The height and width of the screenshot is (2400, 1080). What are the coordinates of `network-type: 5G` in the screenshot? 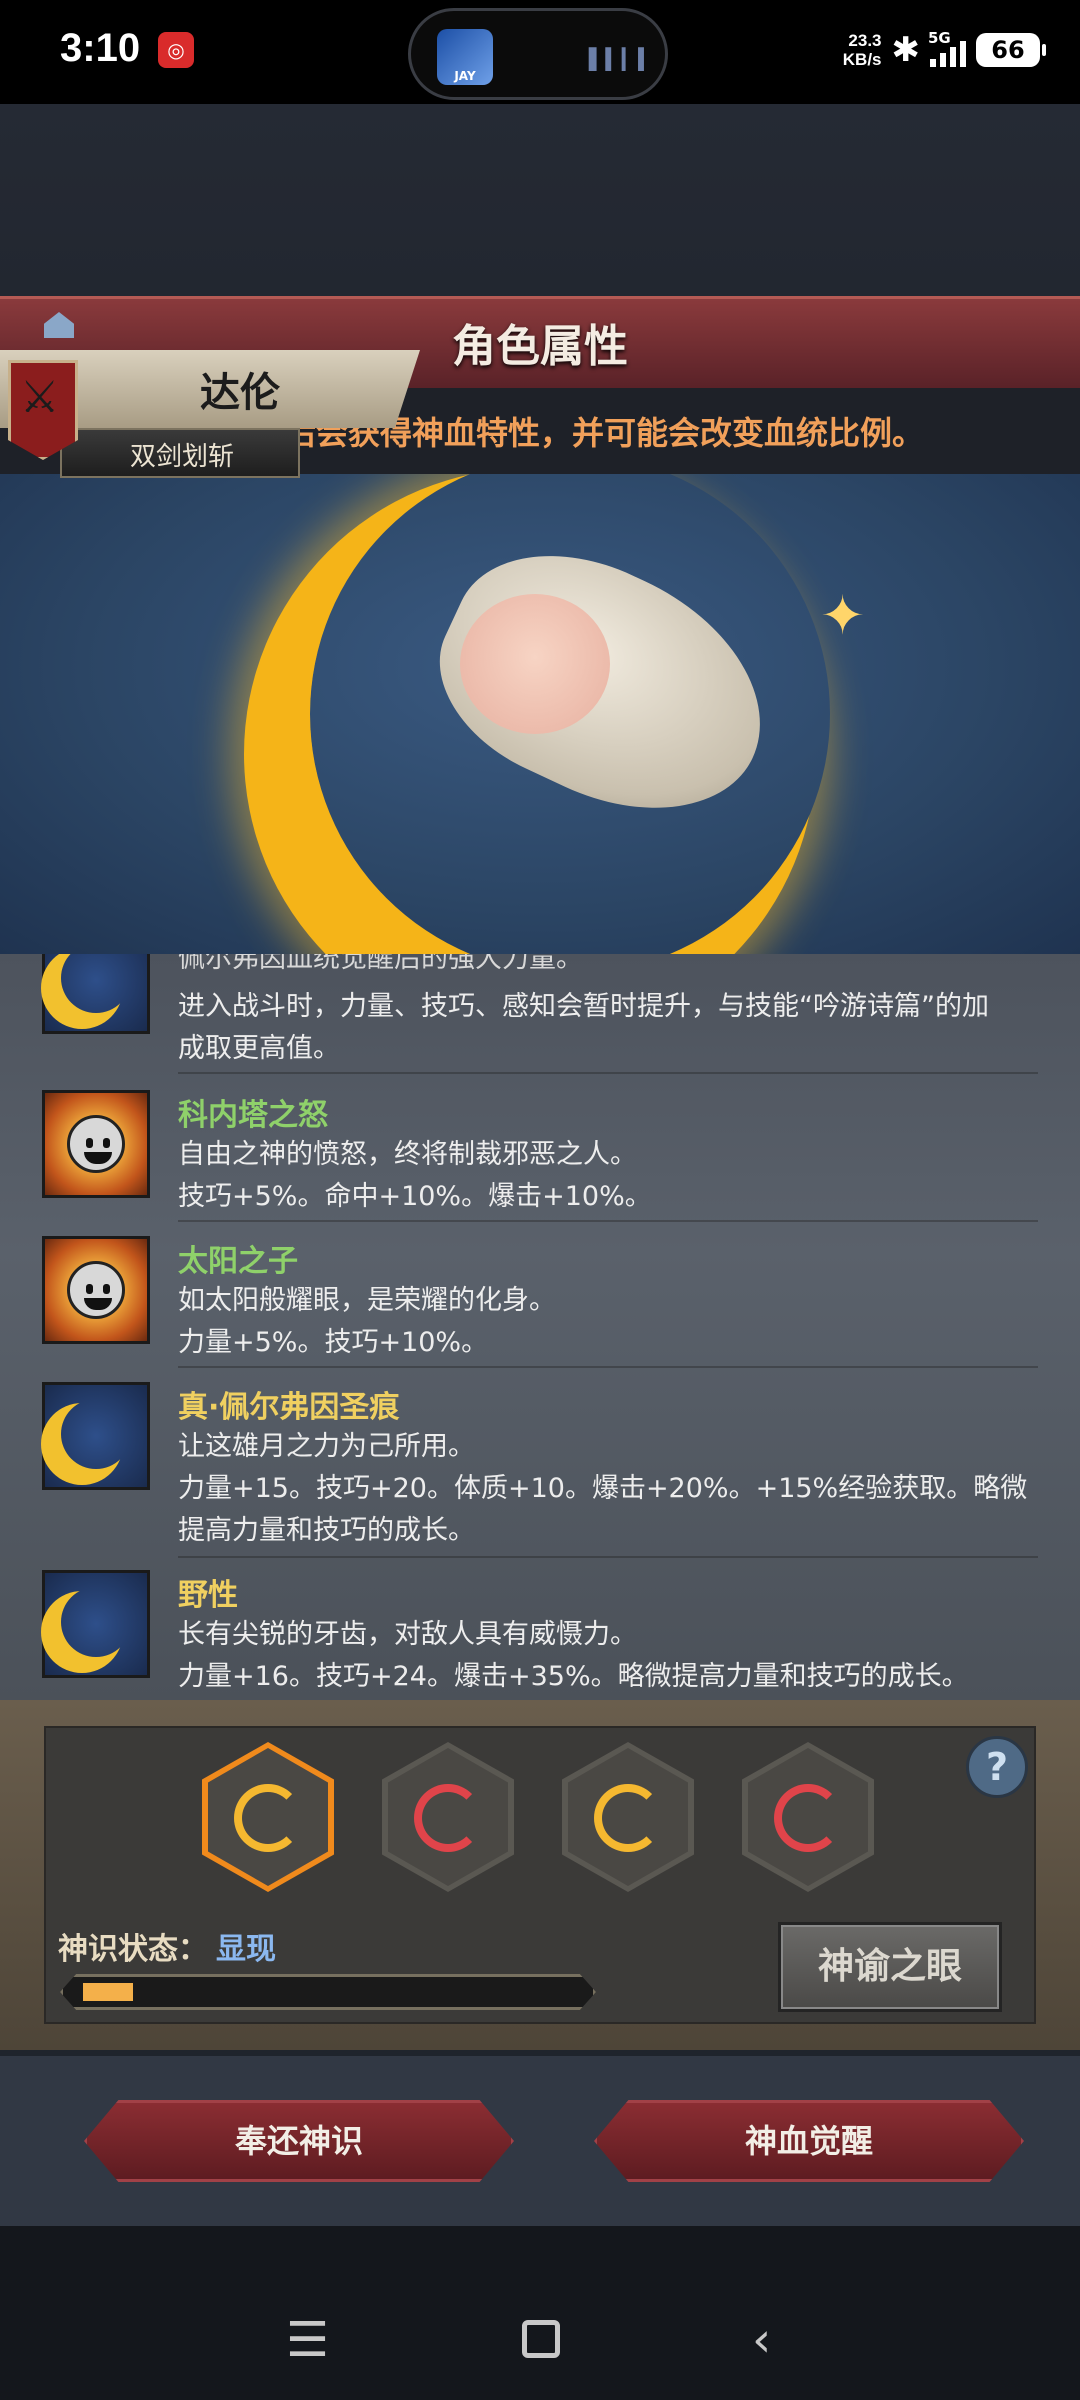 It's located at (939, 38).